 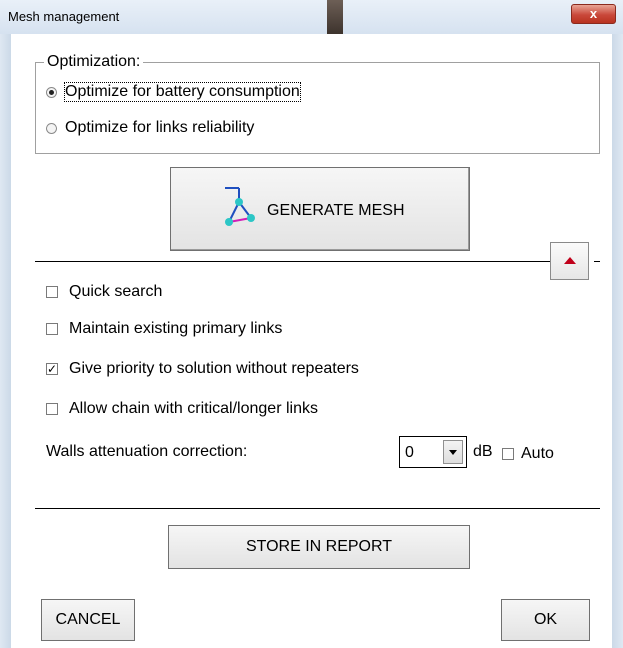 I want to click on option-label: Quick search, so click(x=116, y=291).